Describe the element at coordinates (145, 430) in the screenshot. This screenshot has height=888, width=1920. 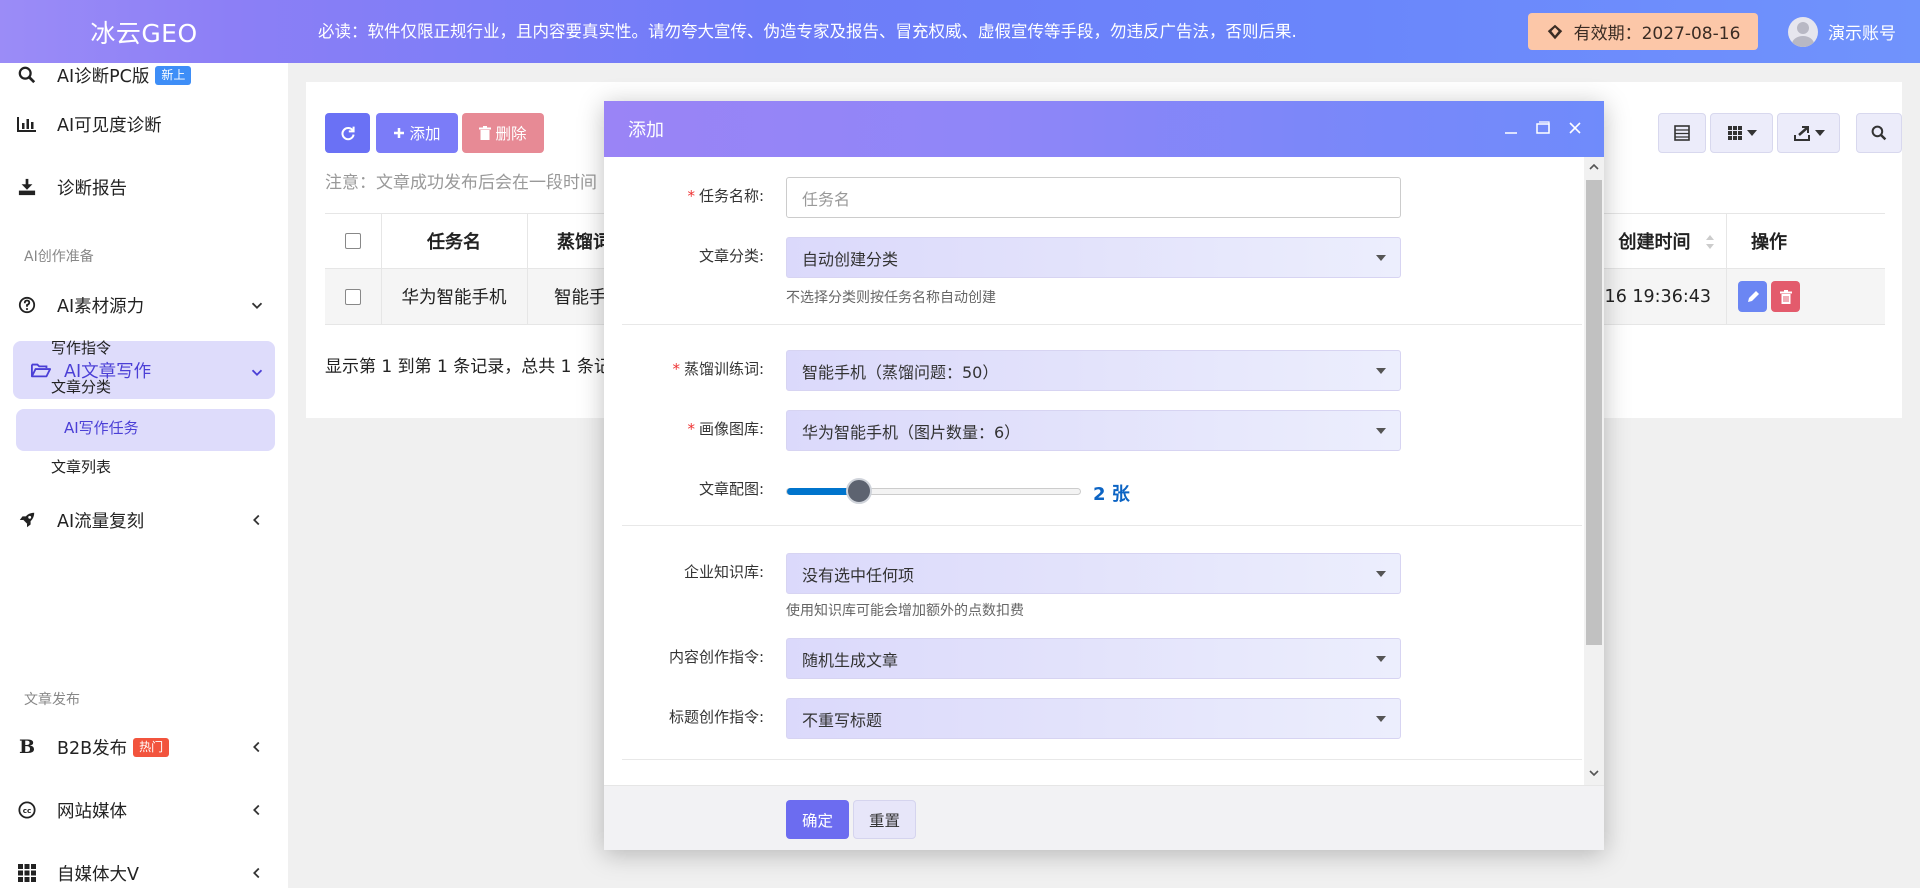
I see `sidebar-sub-active-bg` at that location.